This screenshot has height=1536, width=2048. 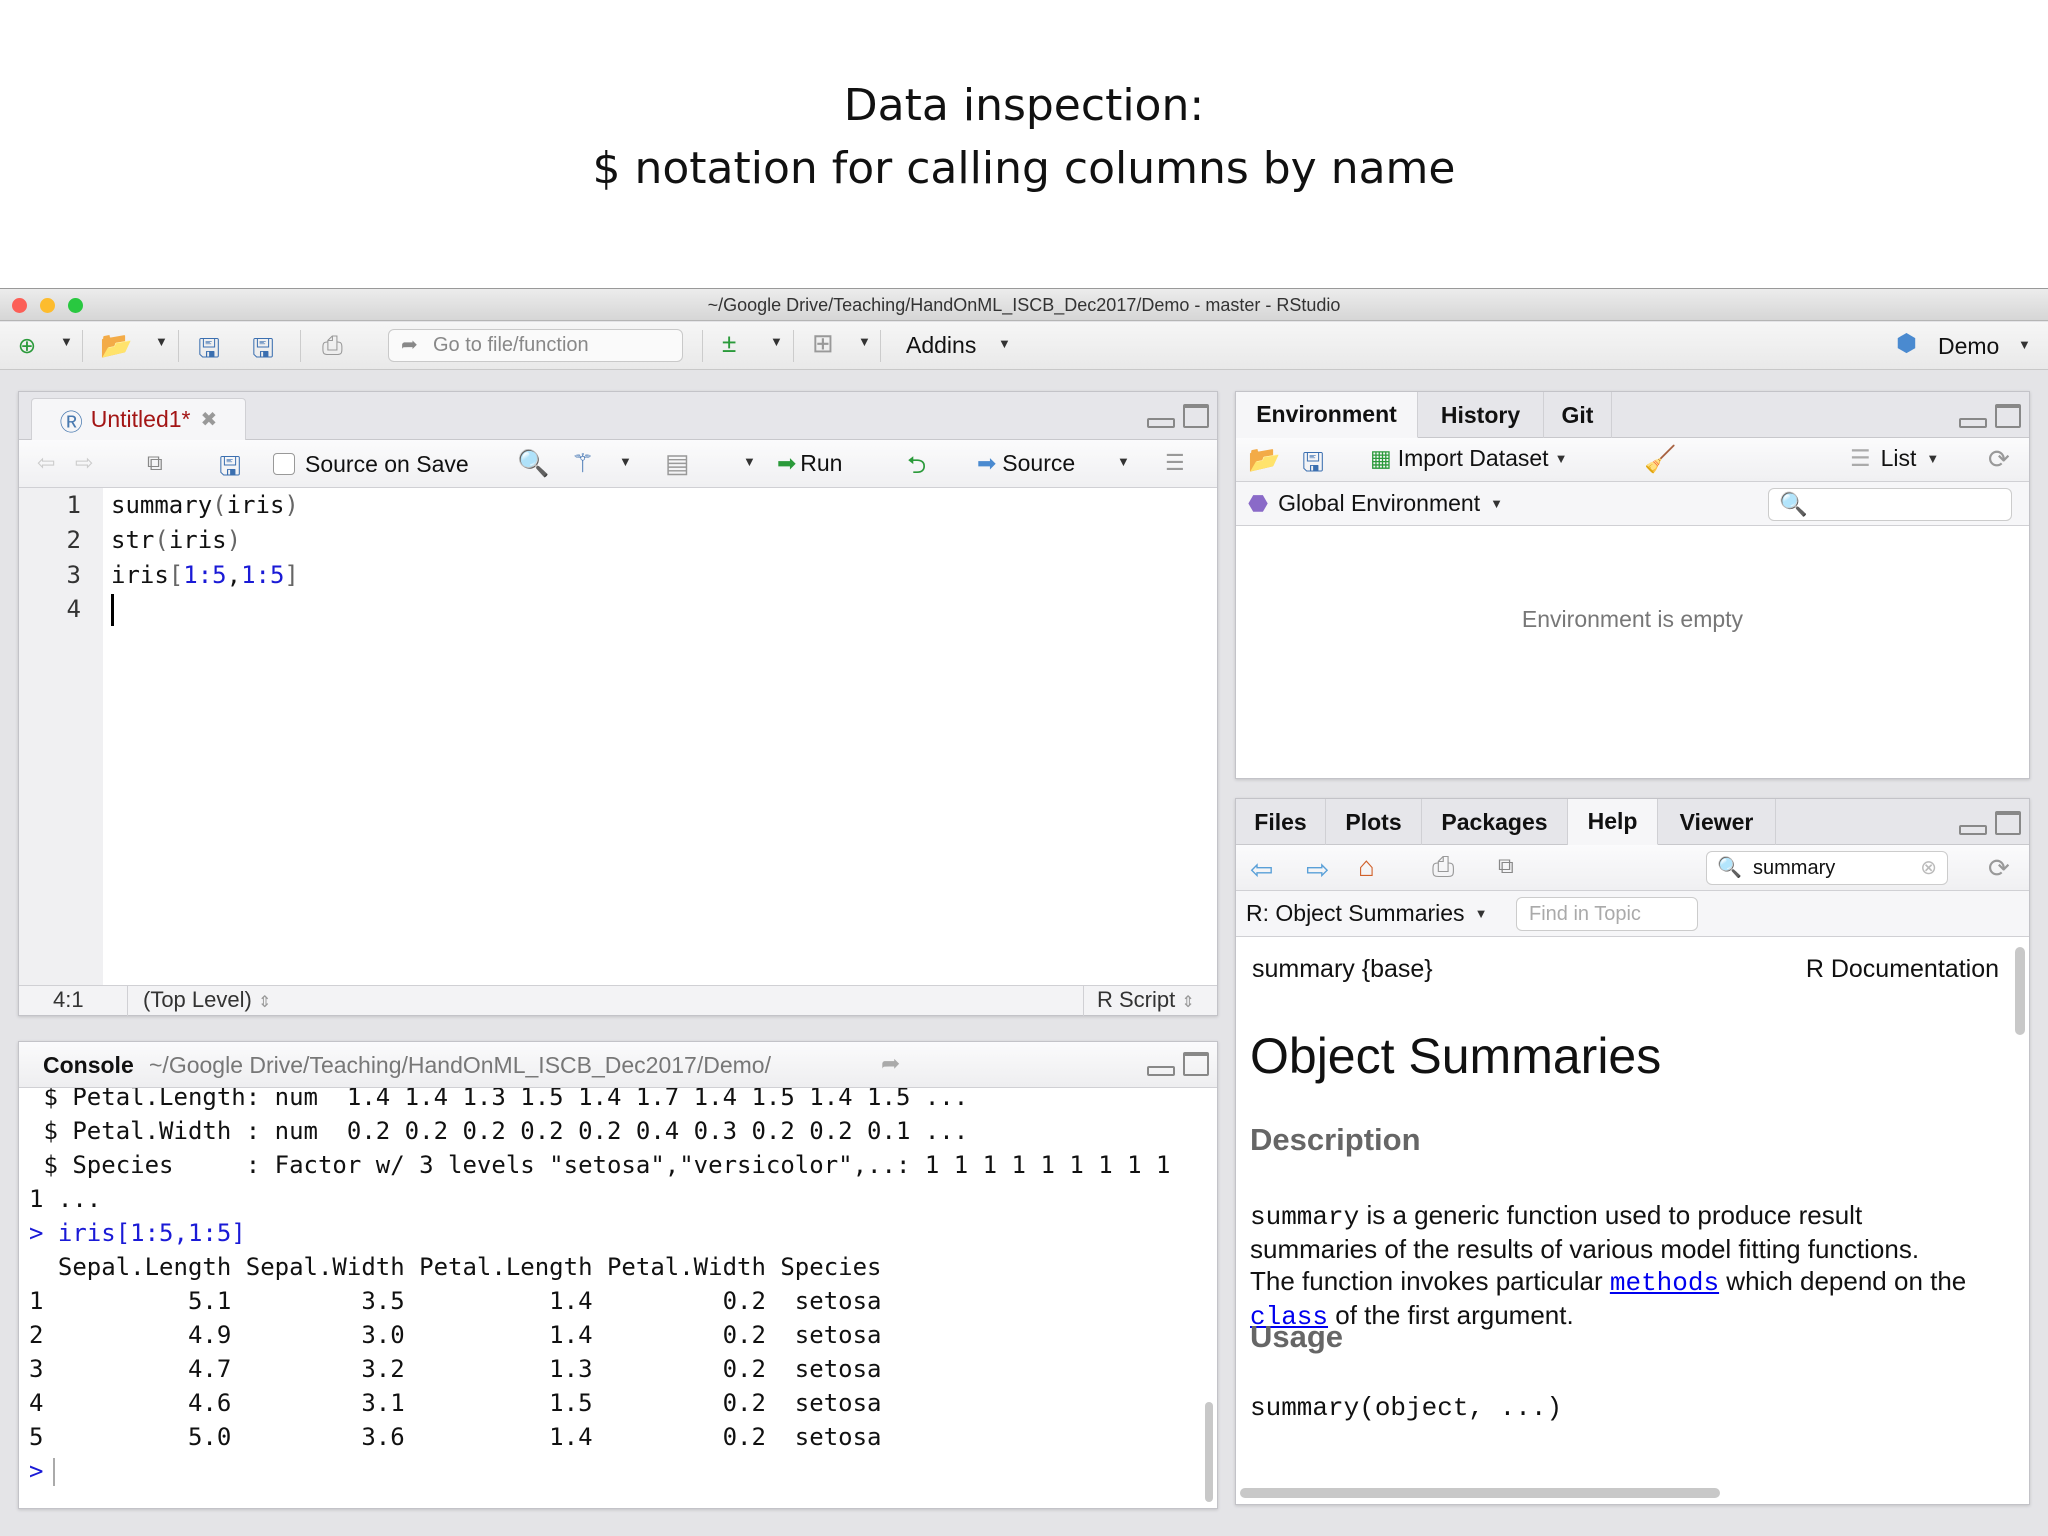 I want to click on save-all-icon: 🖫, so click(x=263, y=352).